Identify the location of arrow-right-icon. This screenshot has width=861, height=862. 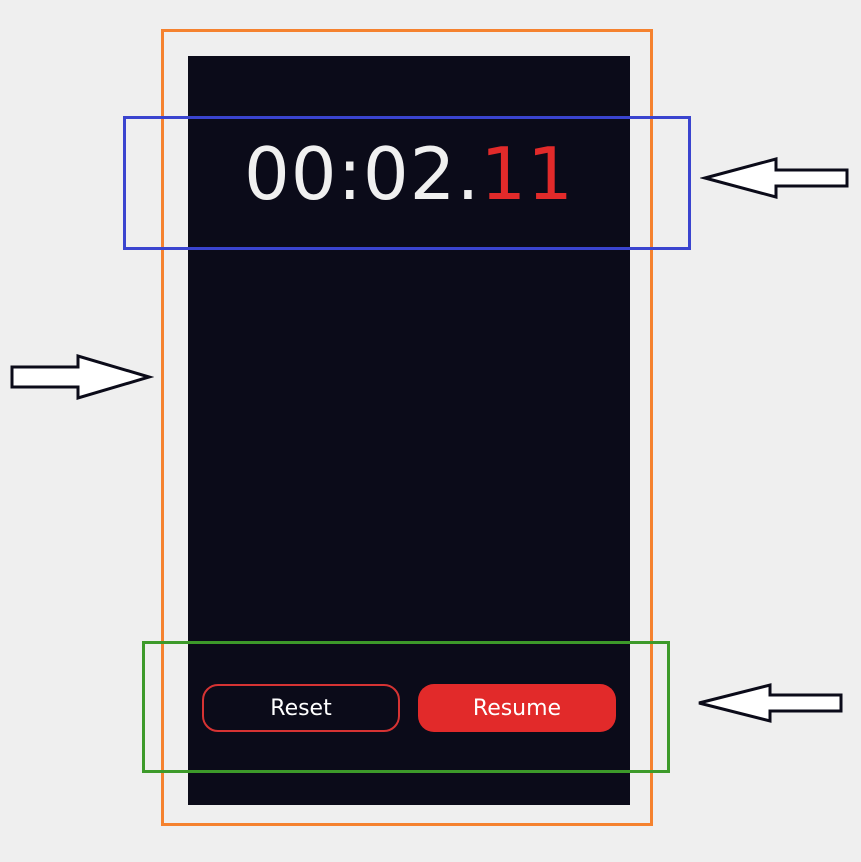
(82, 377).